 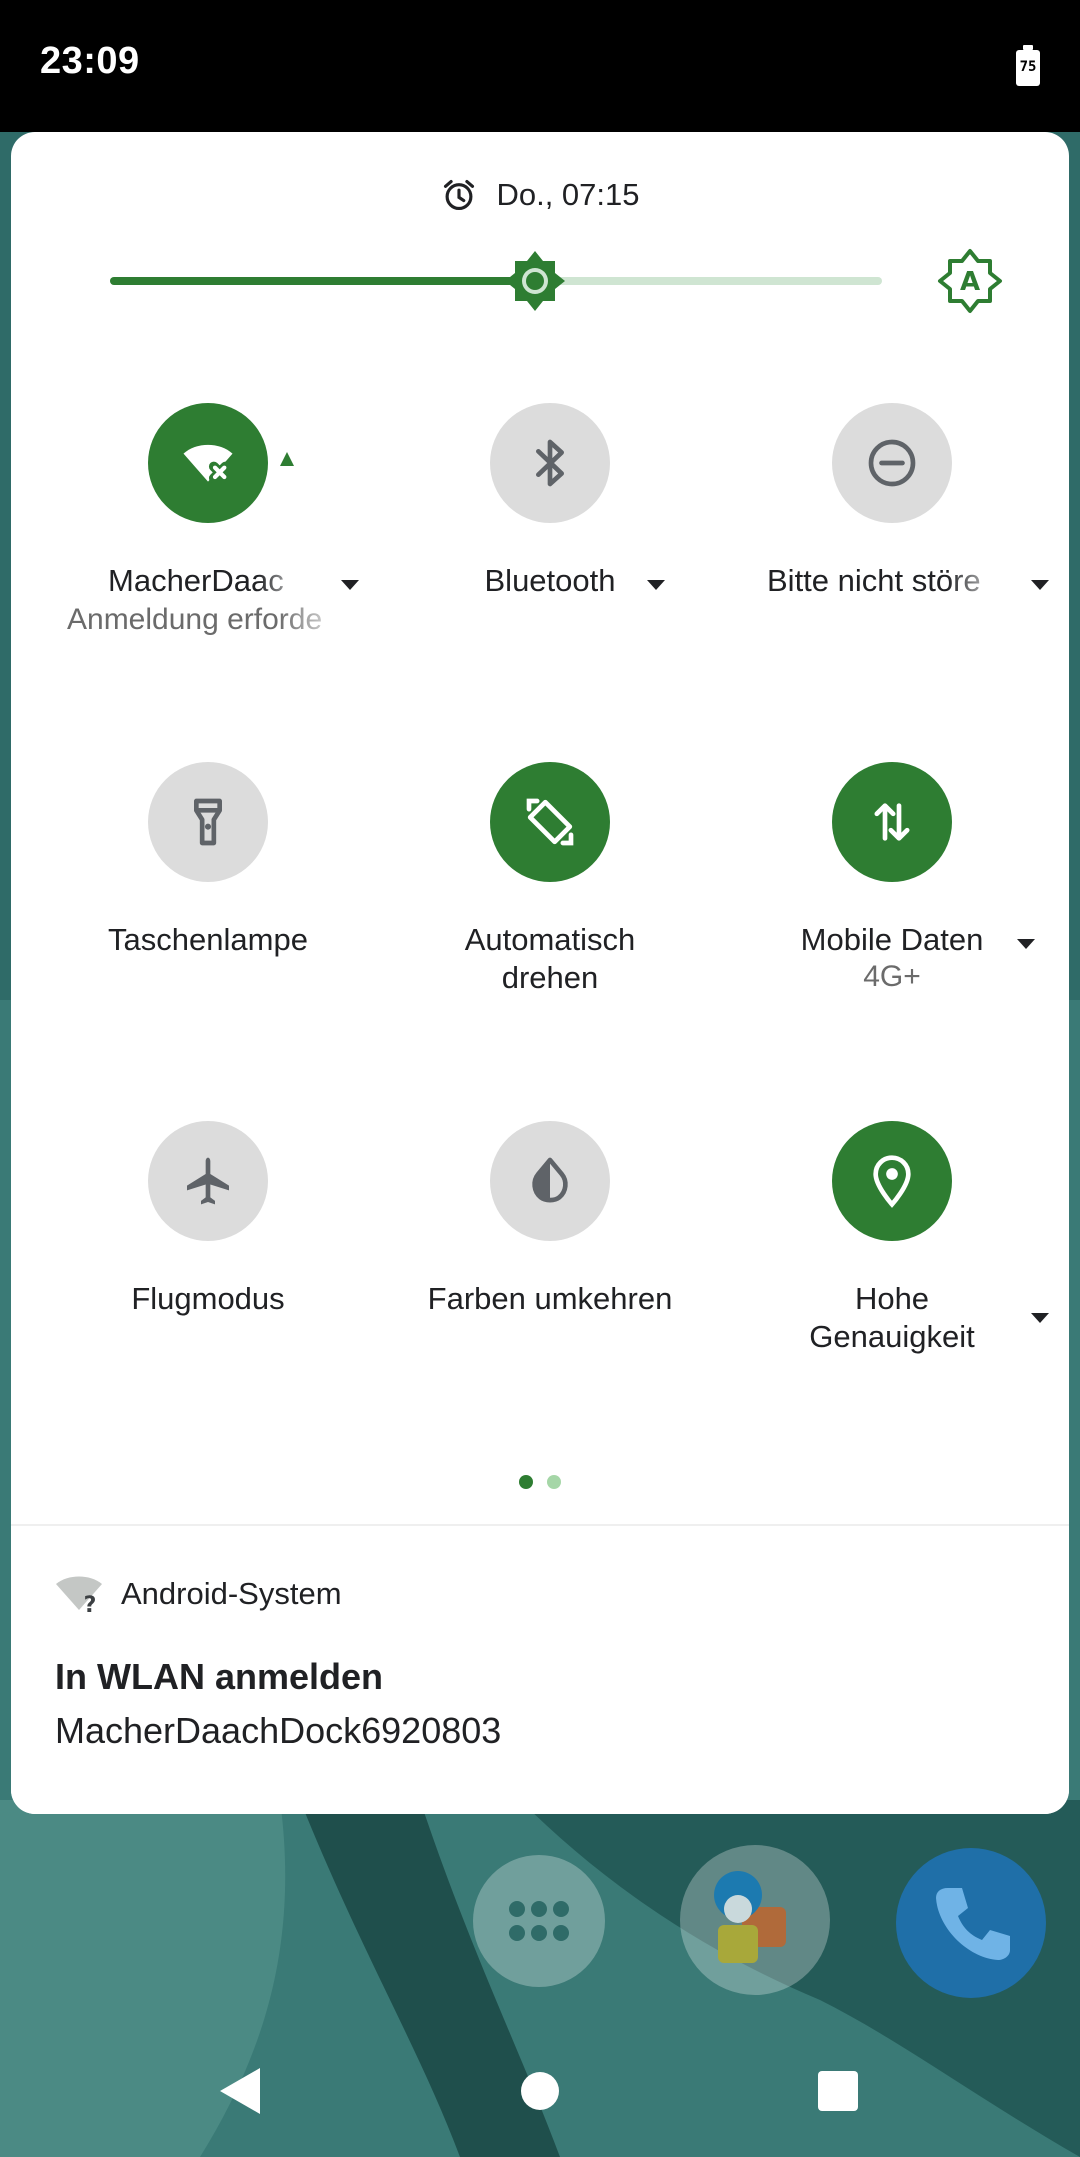 I want to click on tile-airplane-mode: Flugmodus, so click(x=208, y=1286).